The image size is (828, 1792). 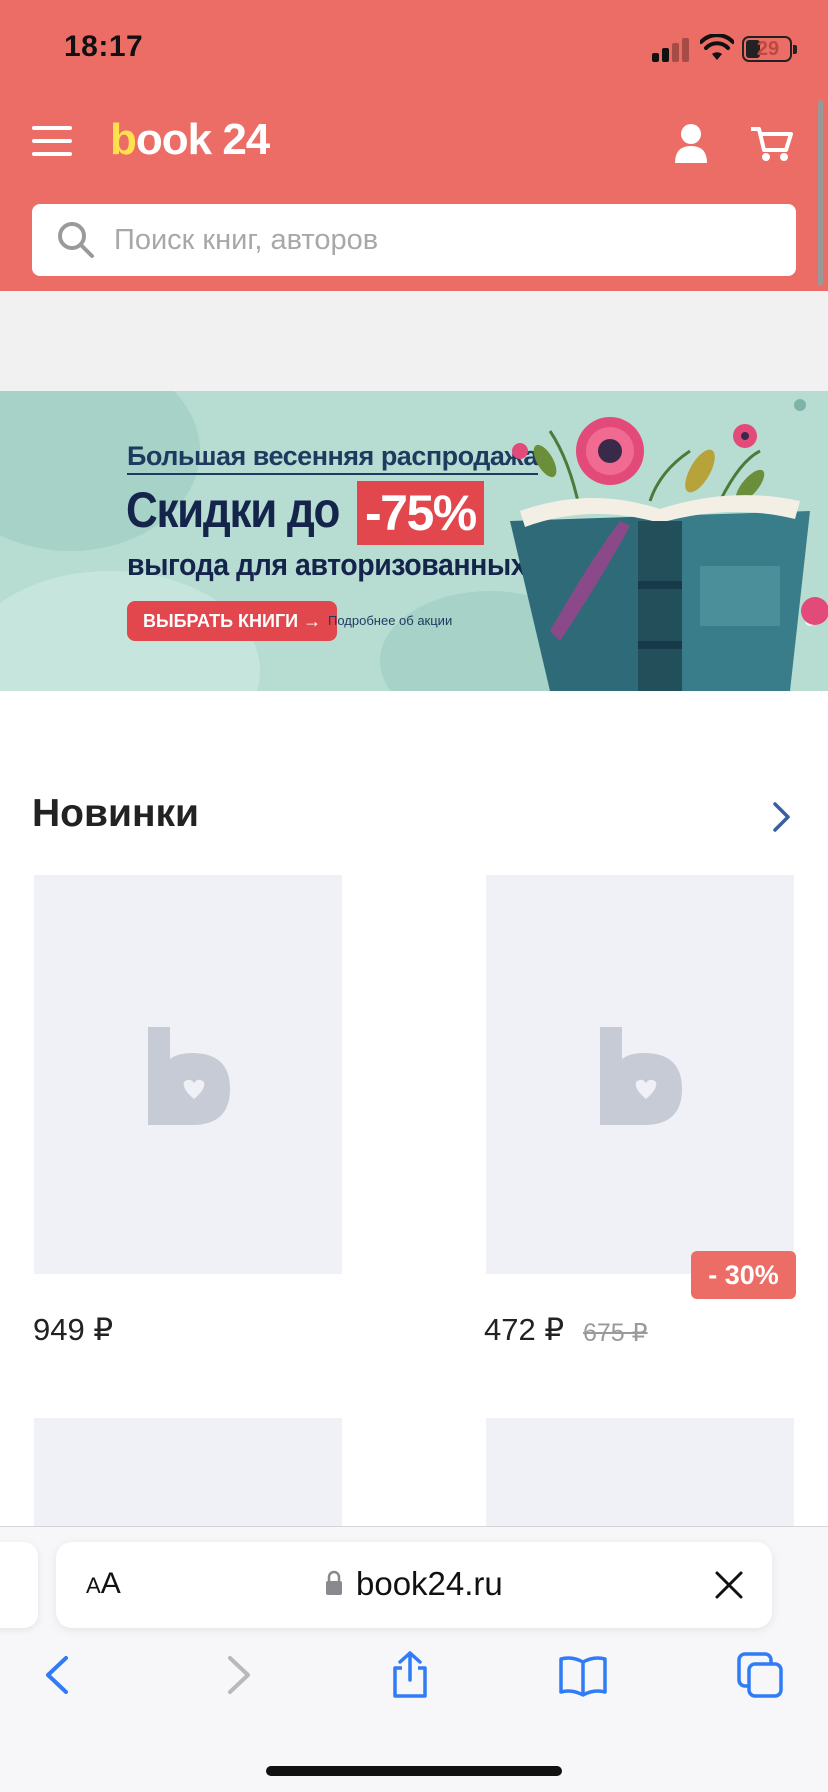 What do you see at coordinates (59, 1675) in the screenshot?
I see `back-icon` at bounding box center [59, 1675].